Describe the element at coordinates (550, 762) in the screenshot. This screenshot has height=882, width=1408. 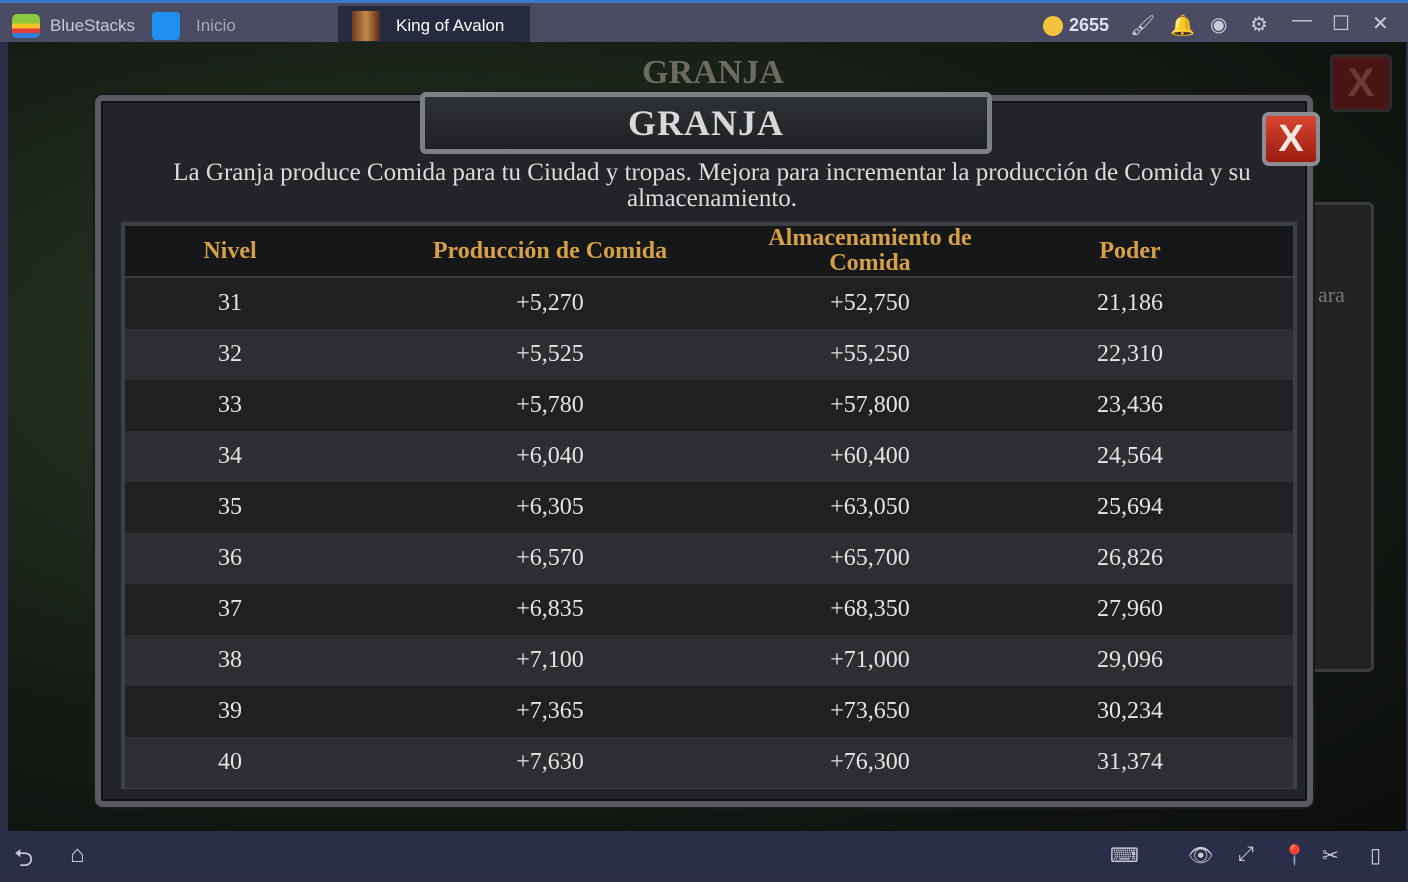
I see `table-cell: +7,630` at that location.